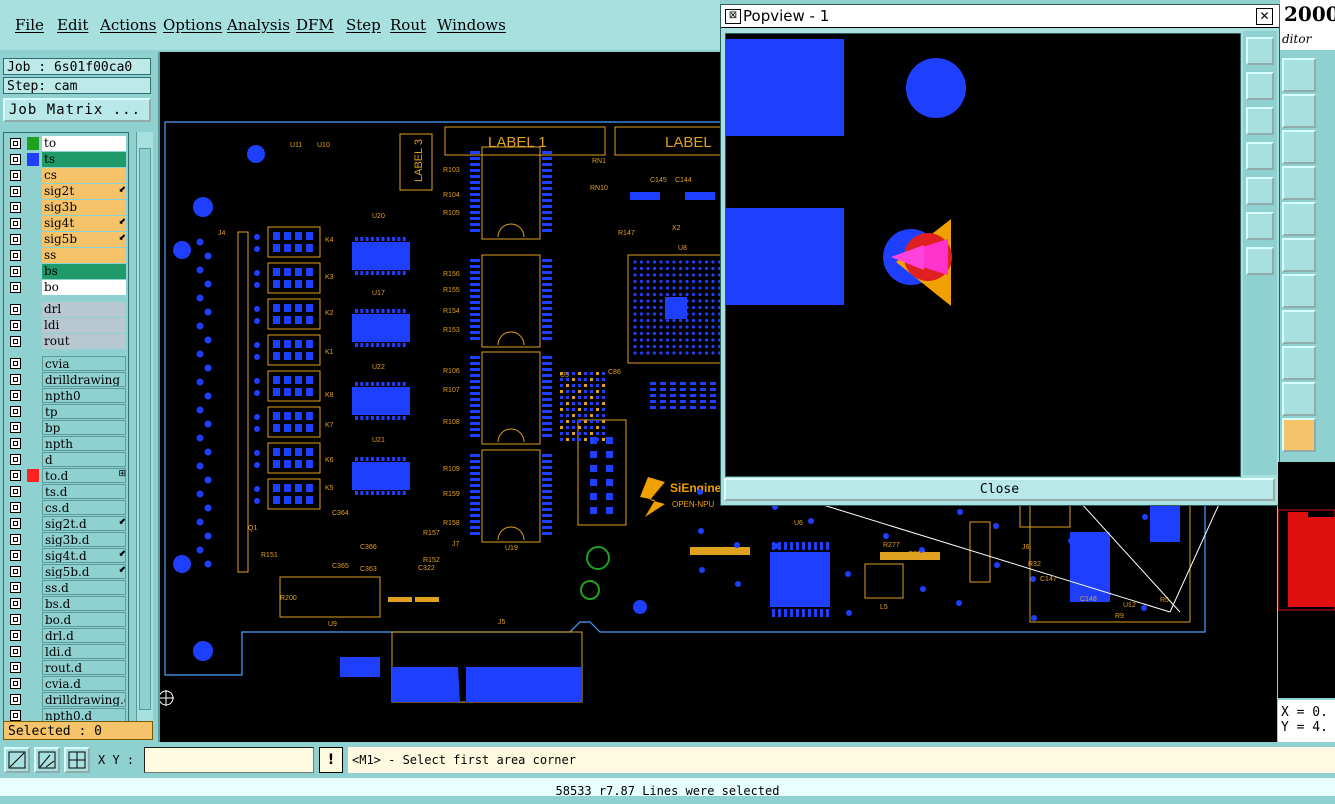  Describe the element at coordinates (1299, 219) in the screenshot. I see `toolbox-icon` at that location.